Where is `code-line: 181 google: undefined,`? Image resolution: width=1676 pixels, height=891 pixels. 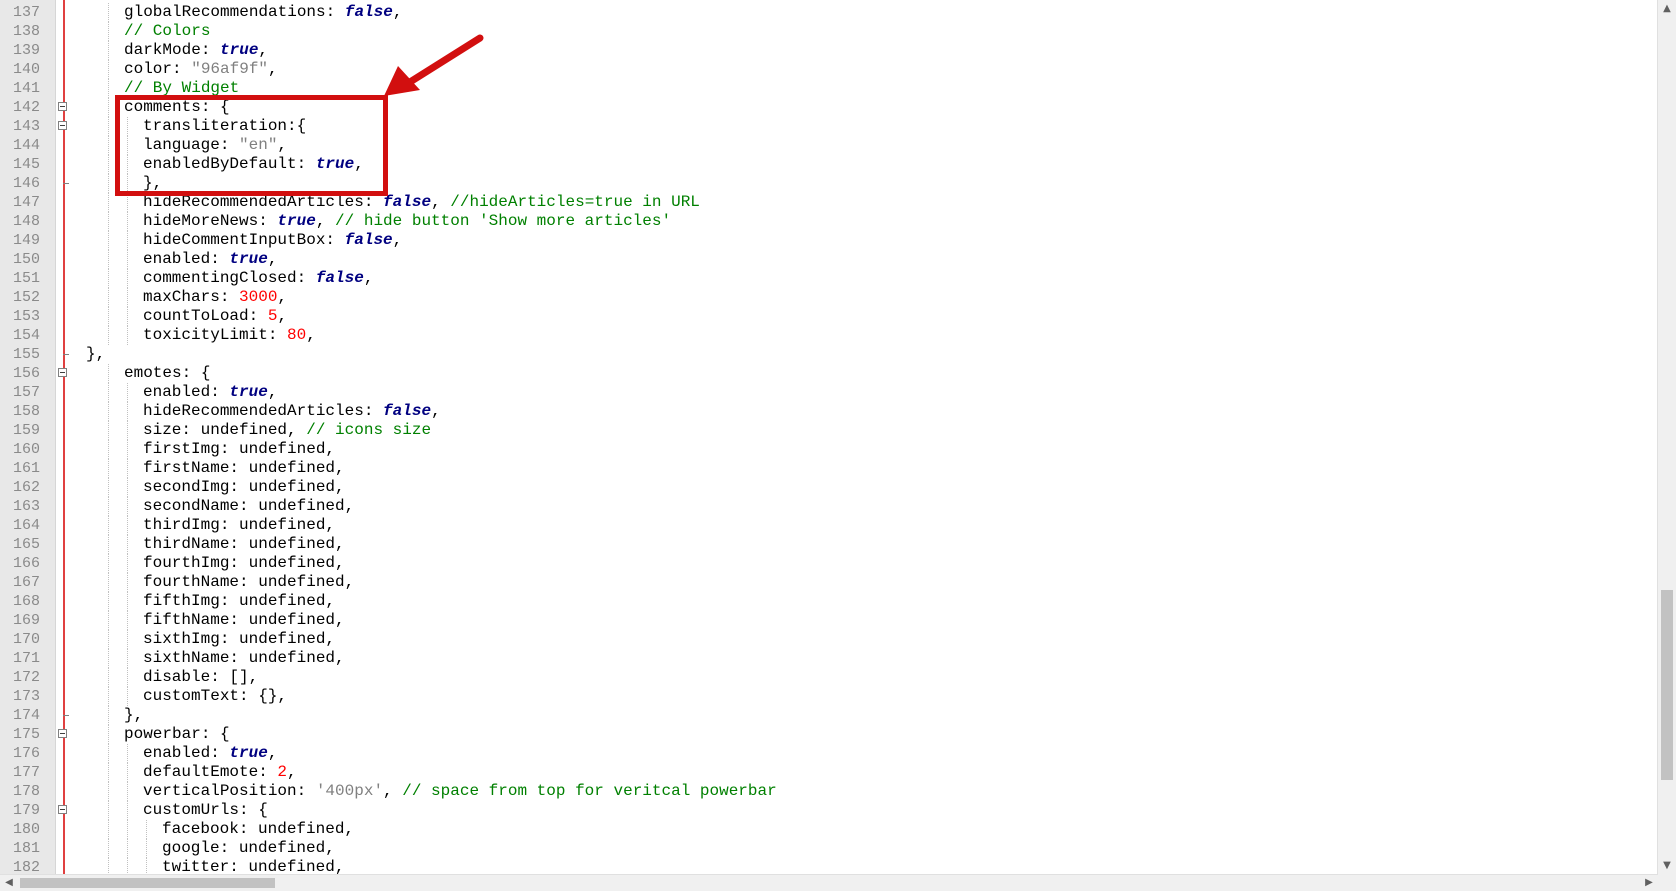 code-line: 181 google: undefined, is located at coordinates (829, 848).